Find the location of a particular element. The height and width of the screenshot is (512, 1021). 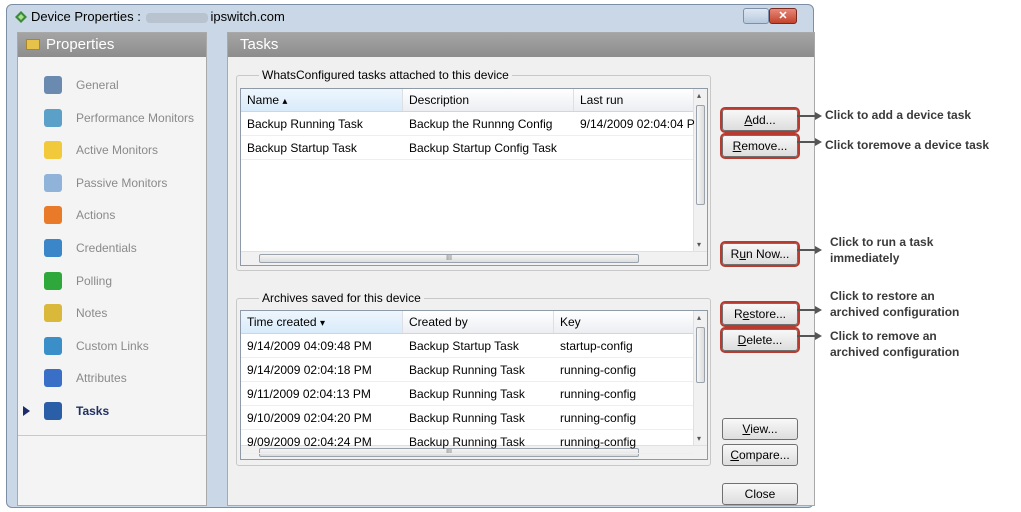

lightbulb-icon is located at coordinates (53, 150).